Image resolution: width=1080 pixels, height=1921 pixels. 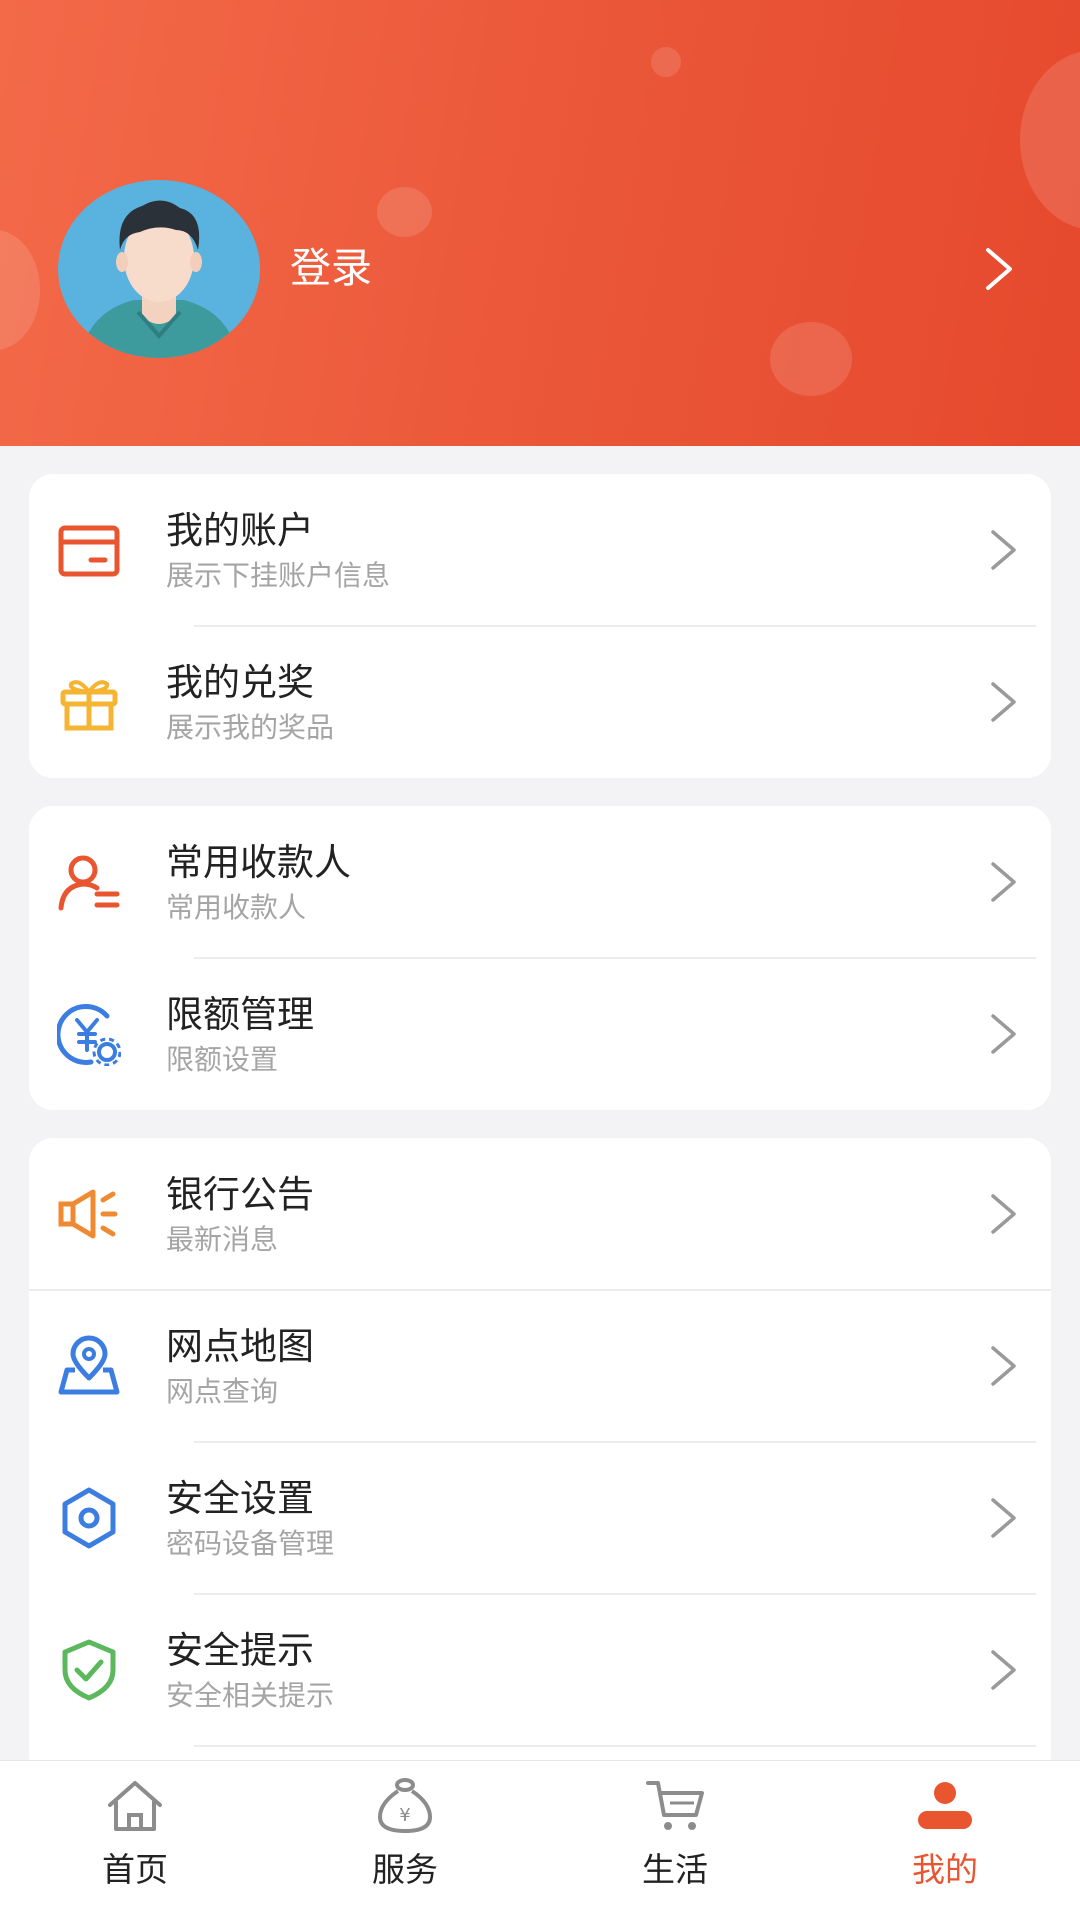 I want to click on avatar, so click(x=159, y=269).